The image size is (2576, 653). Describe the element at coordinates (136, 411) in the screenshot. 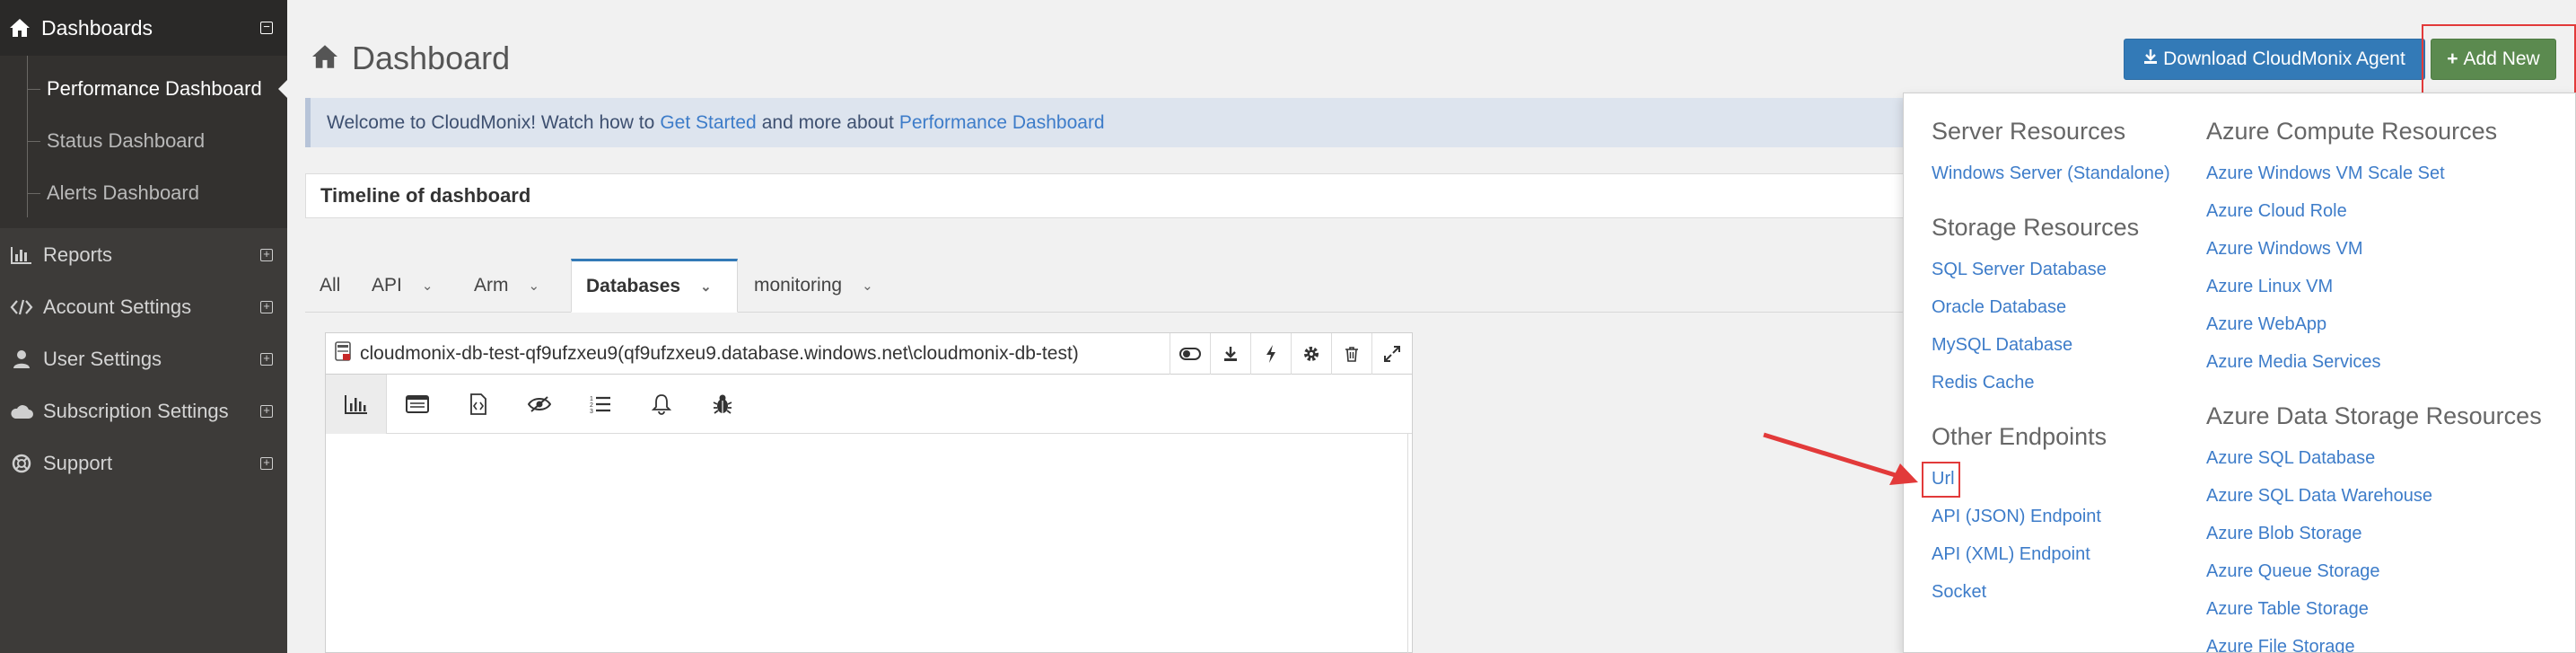

I see `sidebar-item-label: Subscription Settings` at that location.